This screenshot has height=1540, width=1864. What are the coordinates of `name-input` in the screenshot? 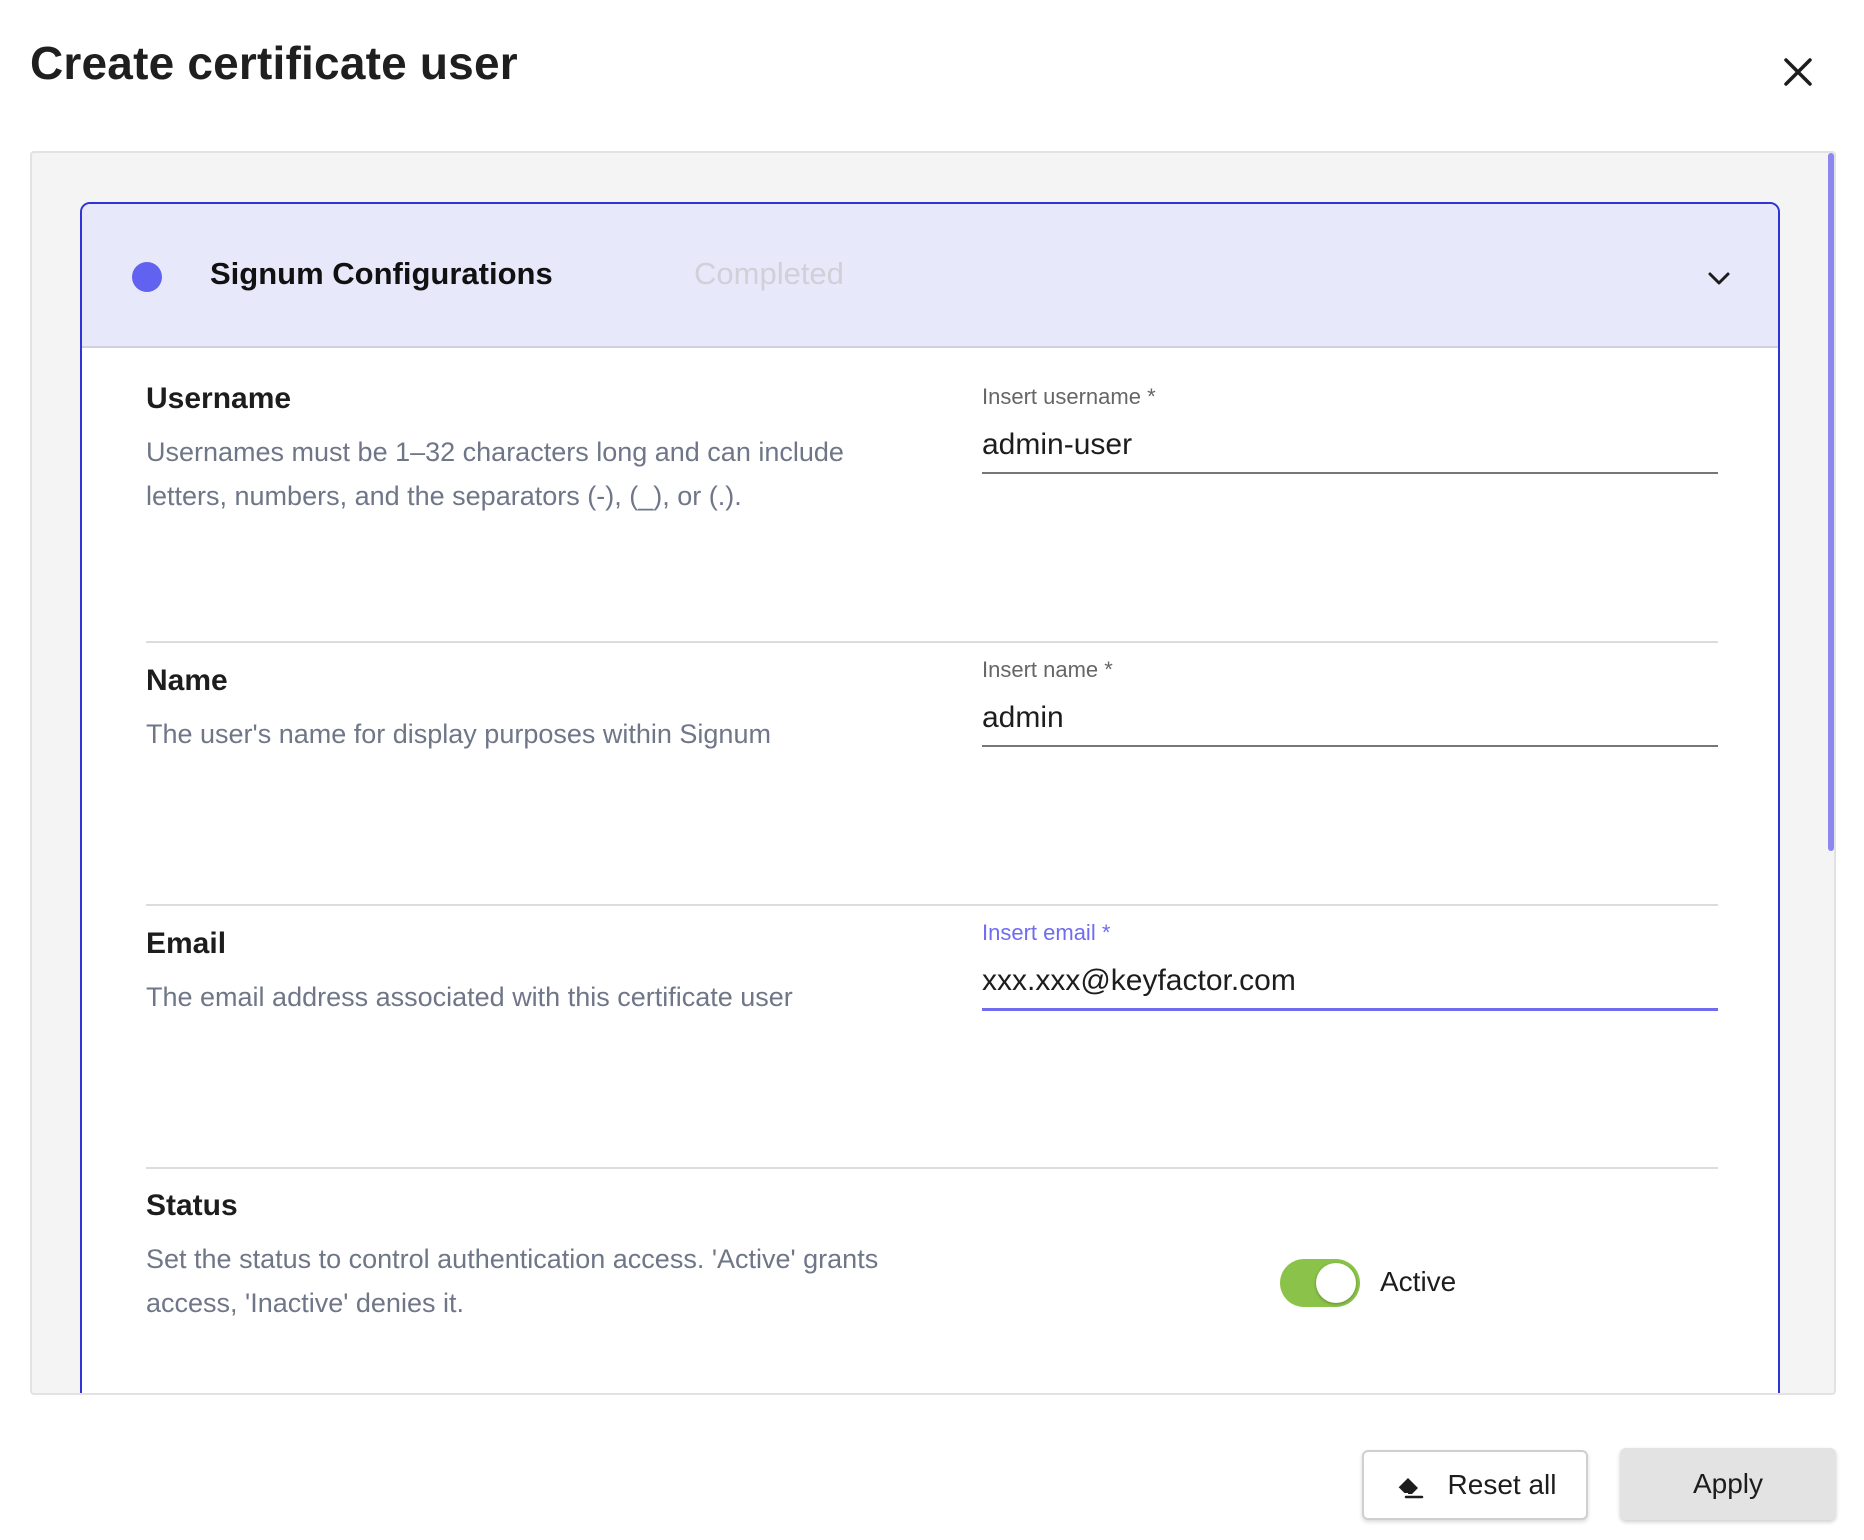 It's located at (1350, 722).